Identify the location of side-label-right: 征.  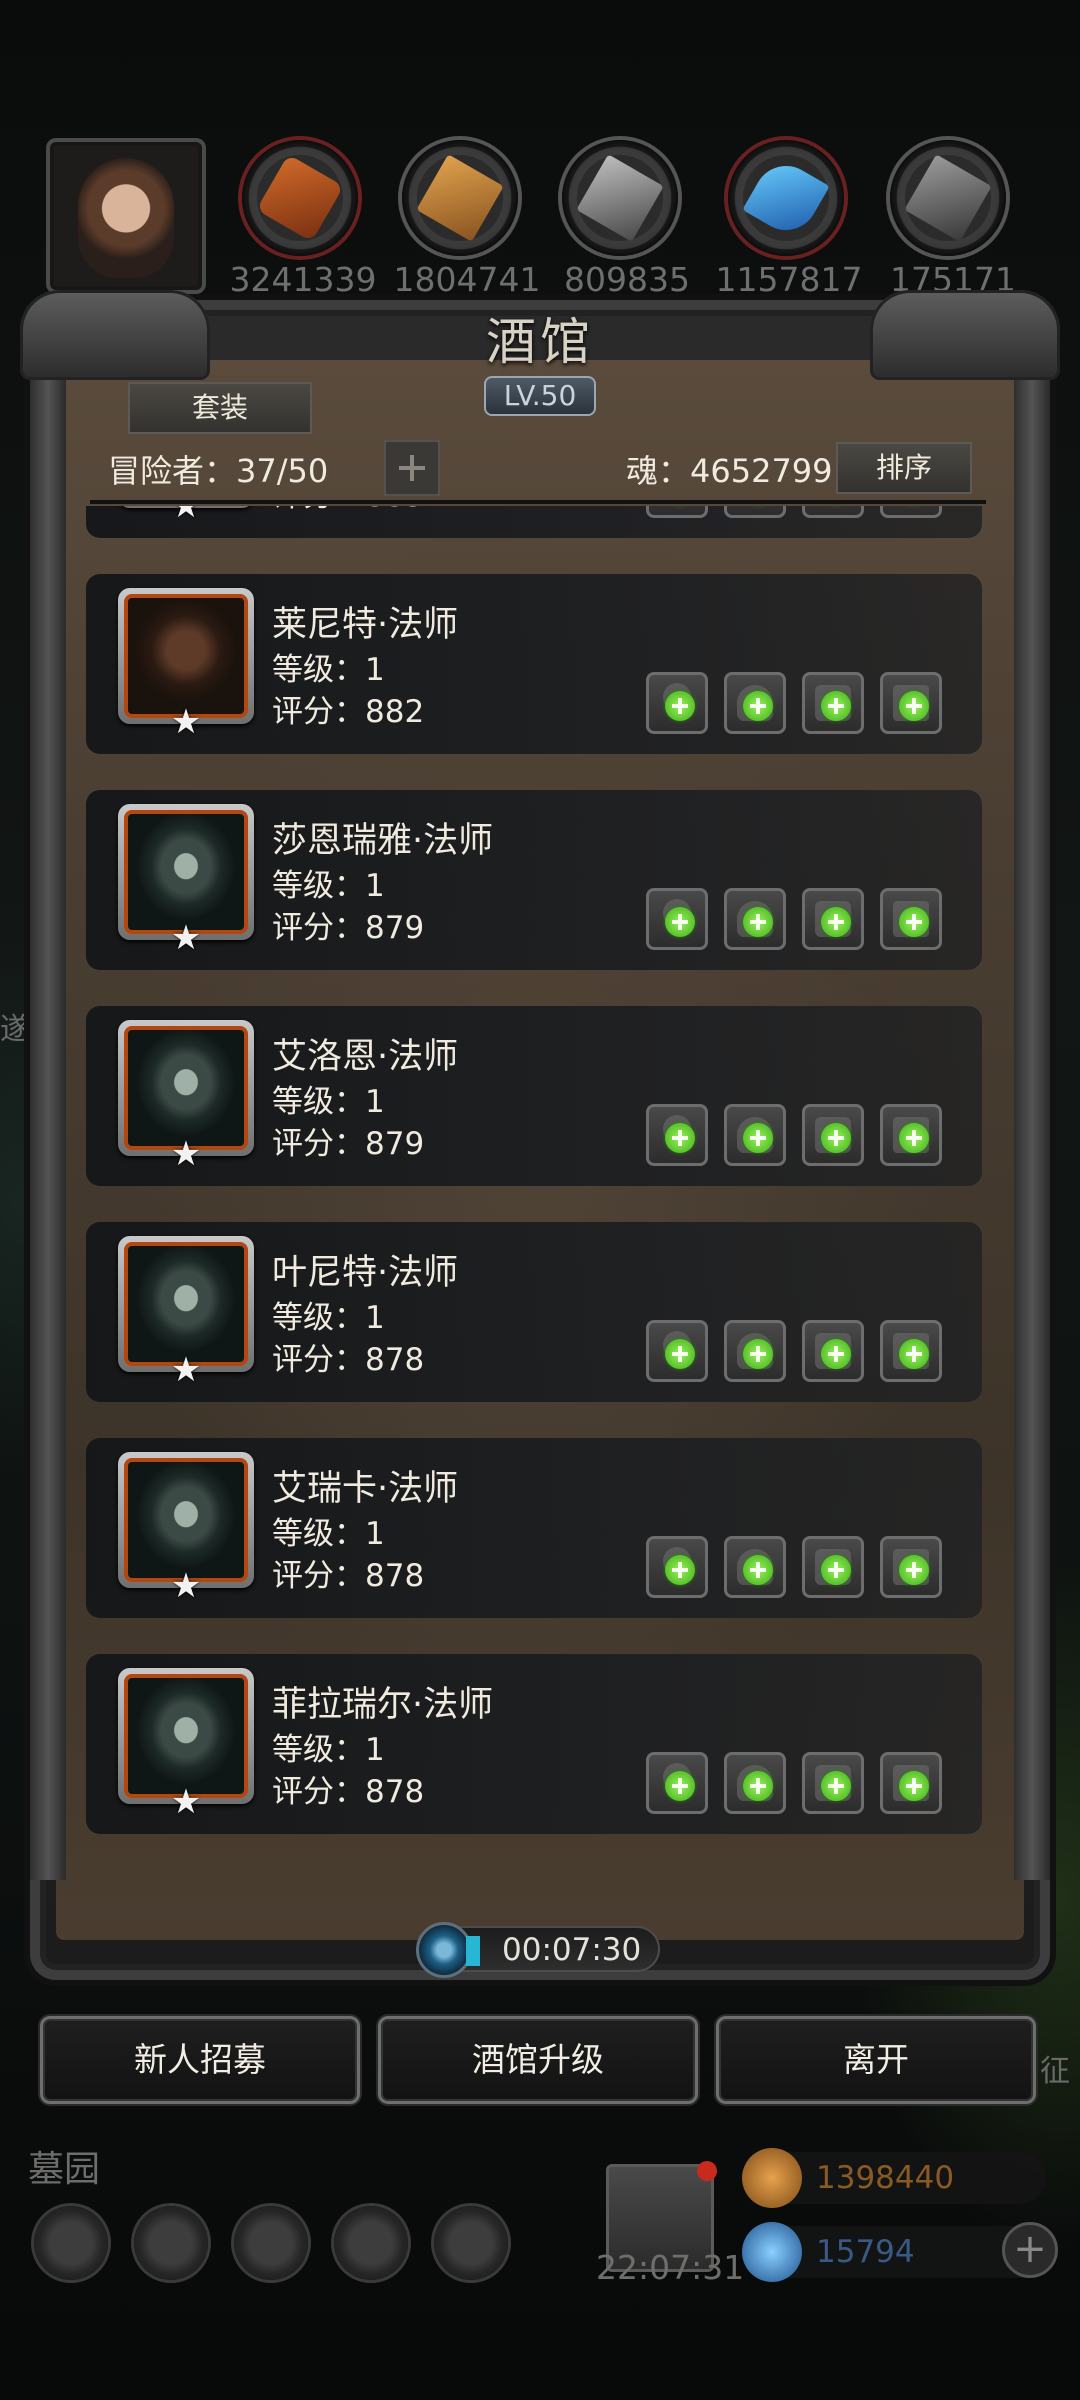
(1055, 2071).